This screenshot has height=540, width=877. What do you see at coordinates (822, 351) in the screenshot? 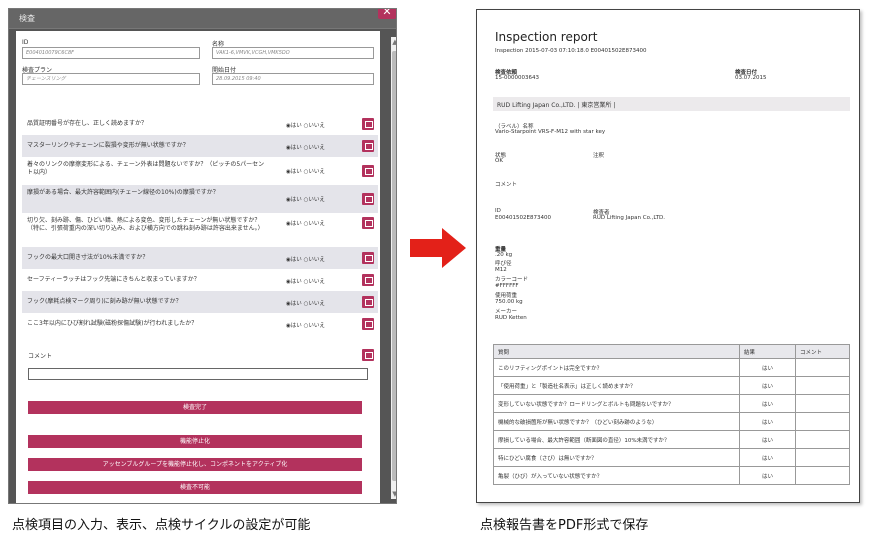
I see `header-comment: コメント` at bounding box center [822, 351].